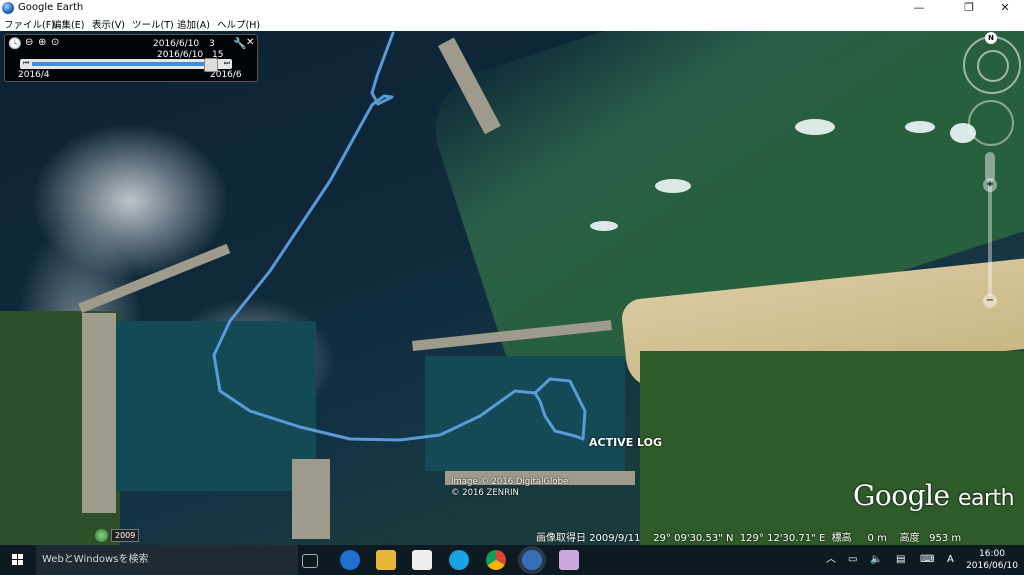 Image resolution: width=1024 pixels, height=575 pixels. Describe the element at coordinates (125, 535) in the screenshot. I see `historical-year: 2009` at that location.